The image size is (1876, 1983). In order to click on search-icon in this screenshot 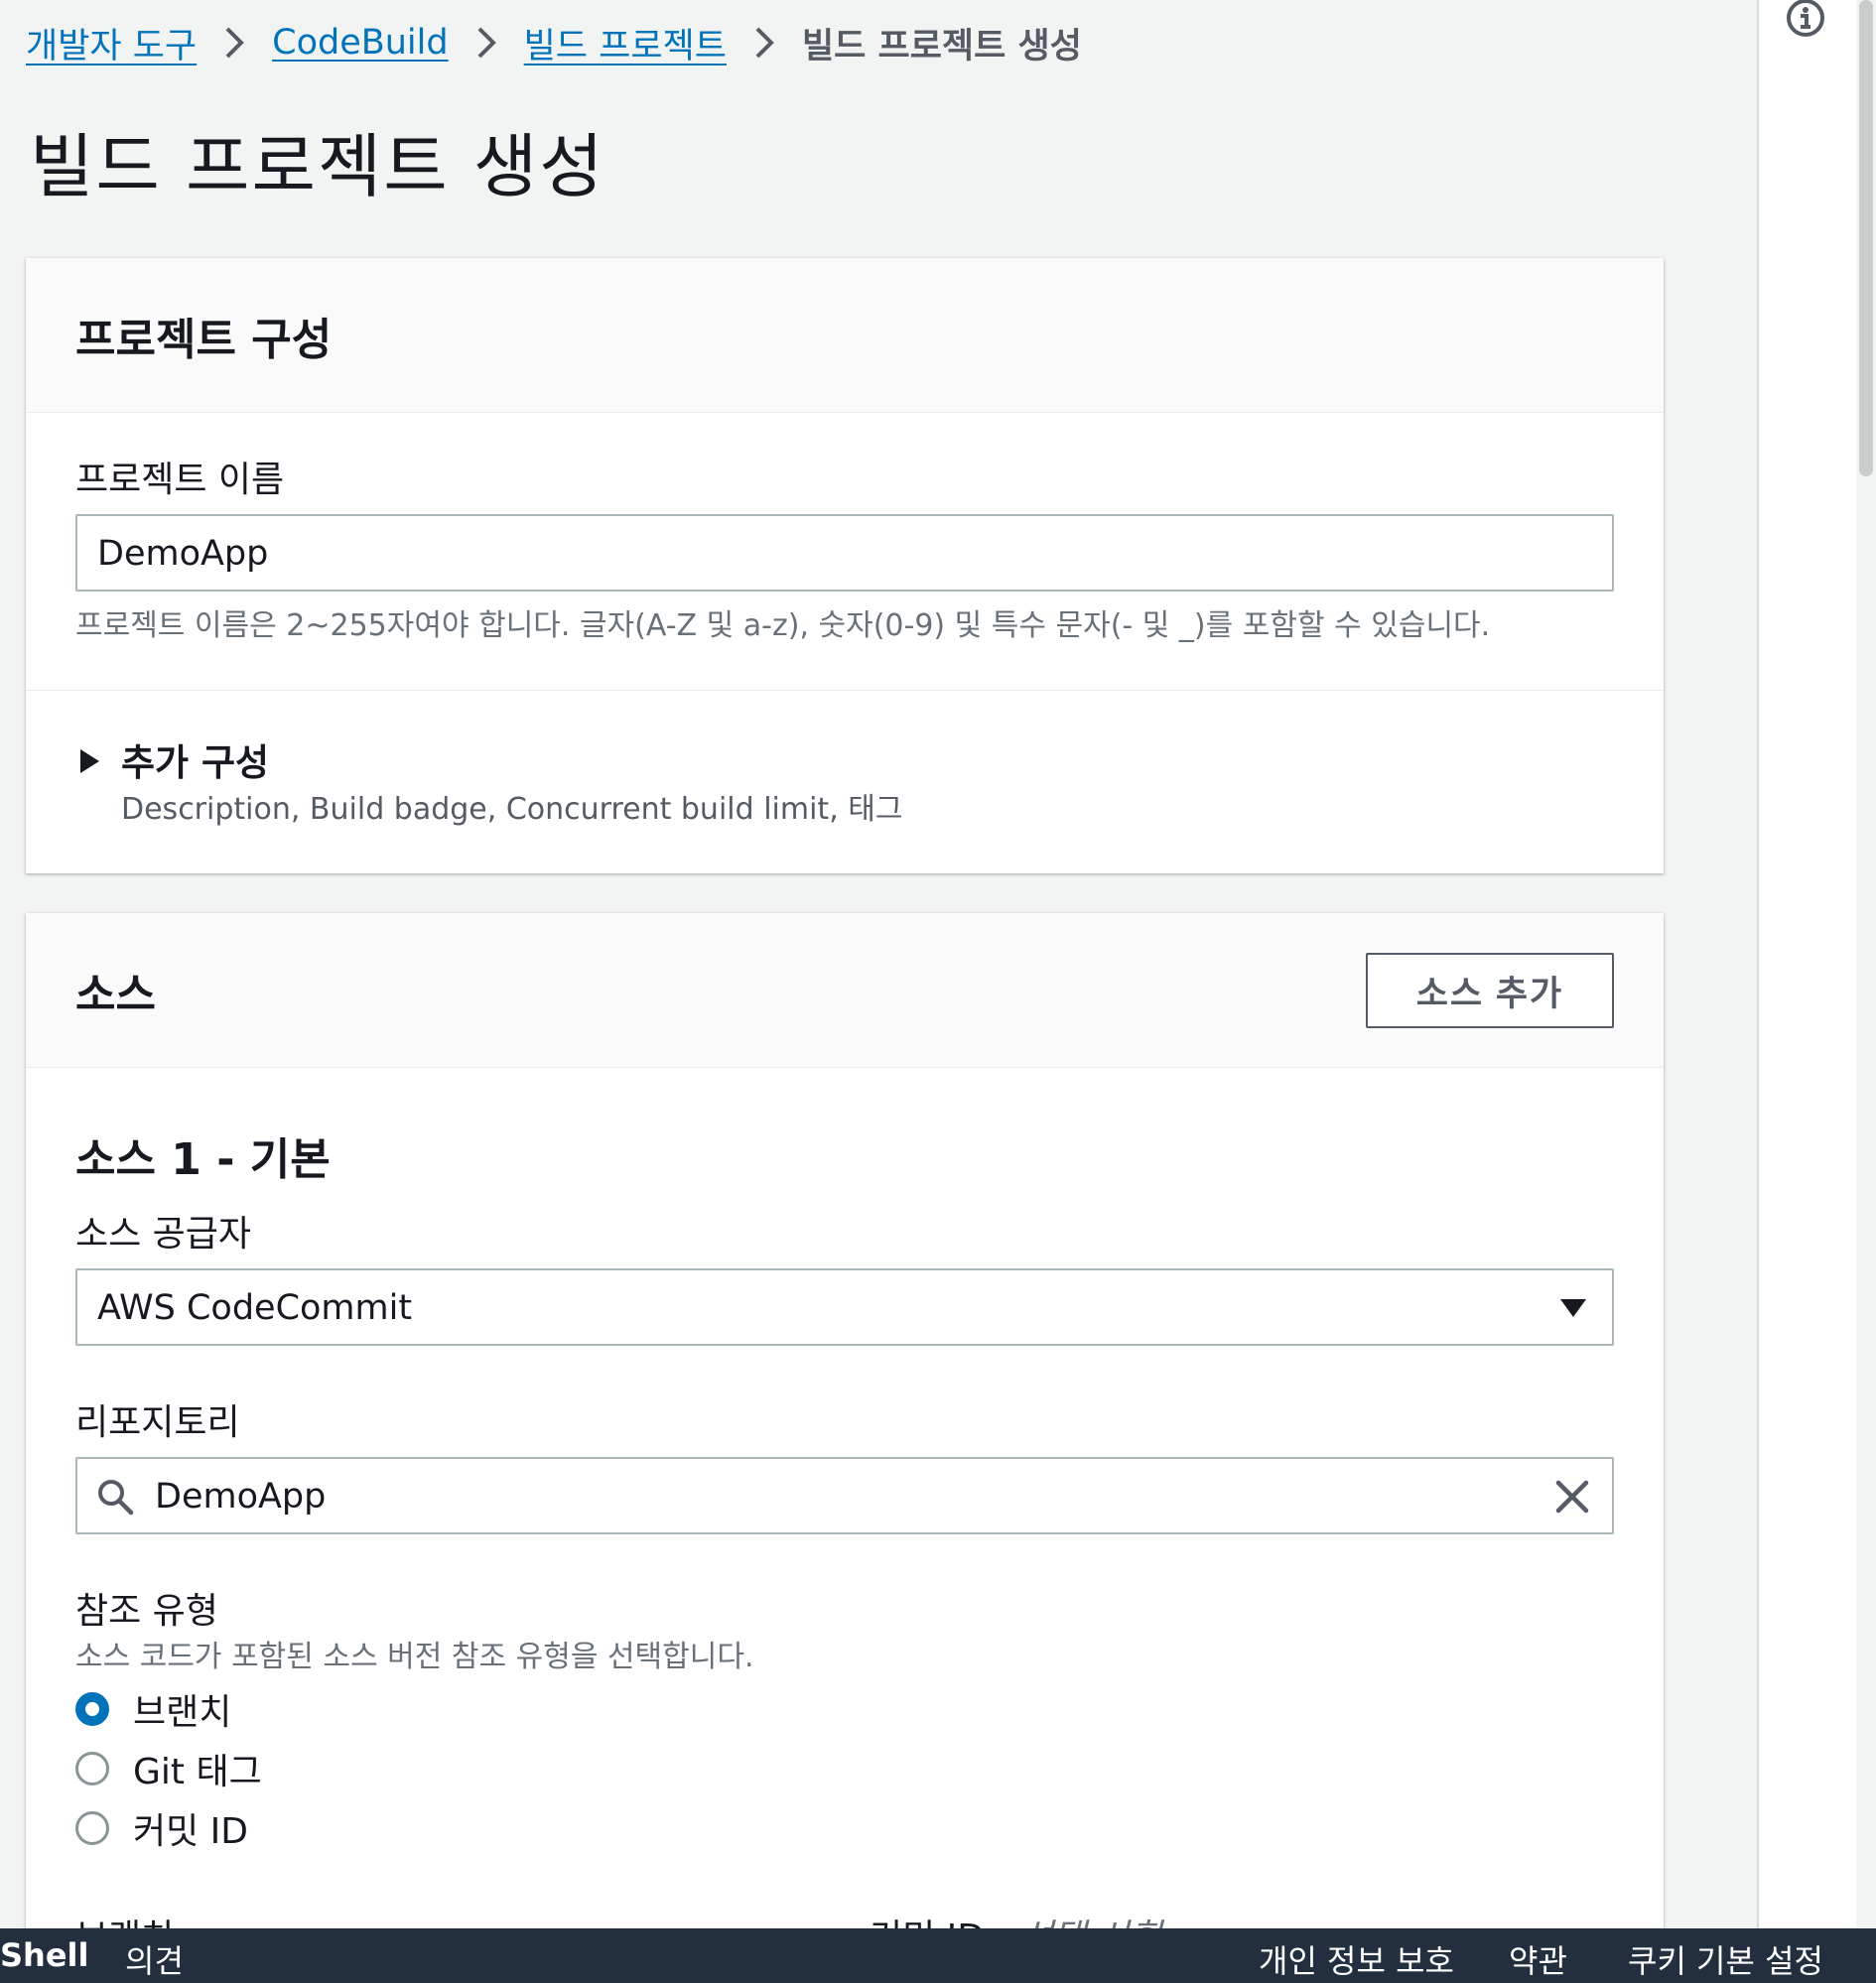, I will do `click(115, 1497)`.